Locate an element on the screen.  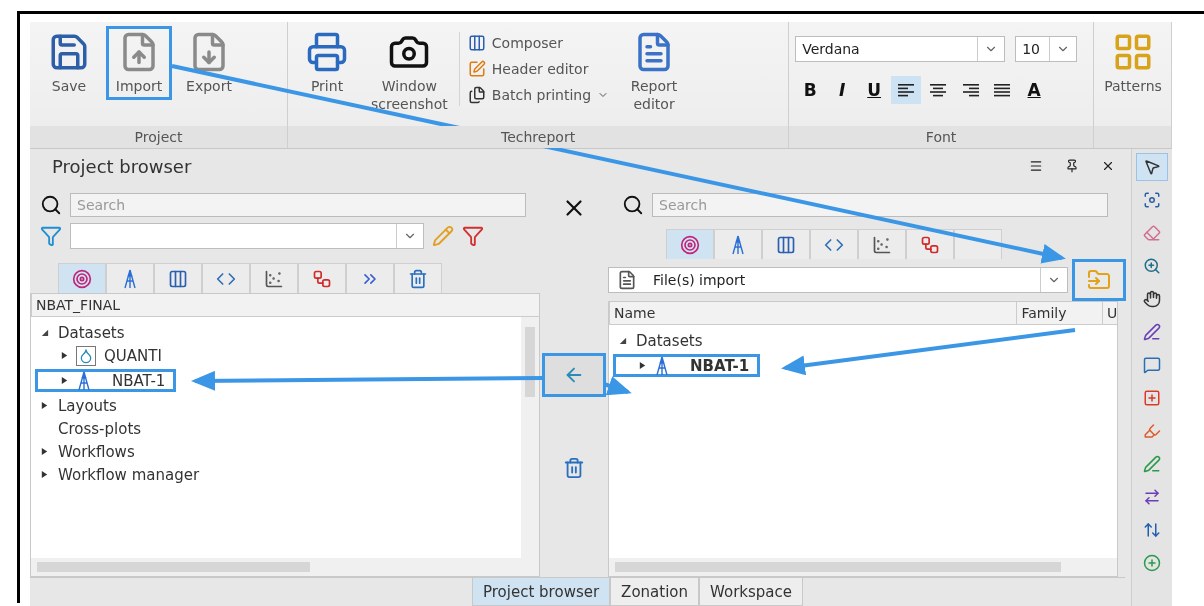
filter-field is located at coordinates (247, 236).